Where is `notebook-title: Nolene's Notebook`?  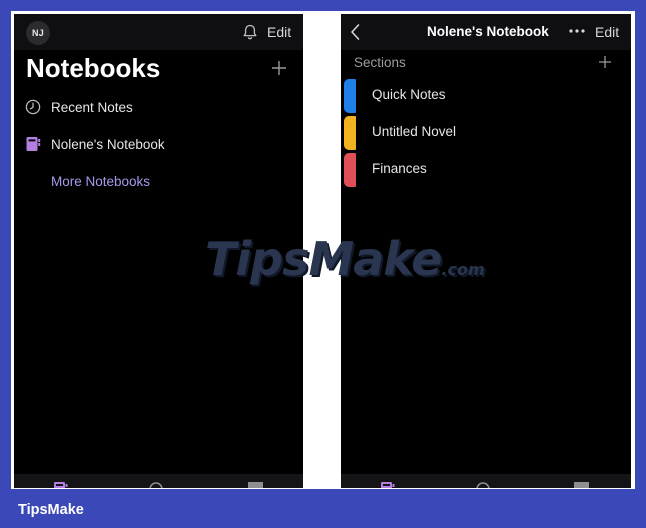 notebook-title: Nolene's Notebook is located at coordinates (488, 31).